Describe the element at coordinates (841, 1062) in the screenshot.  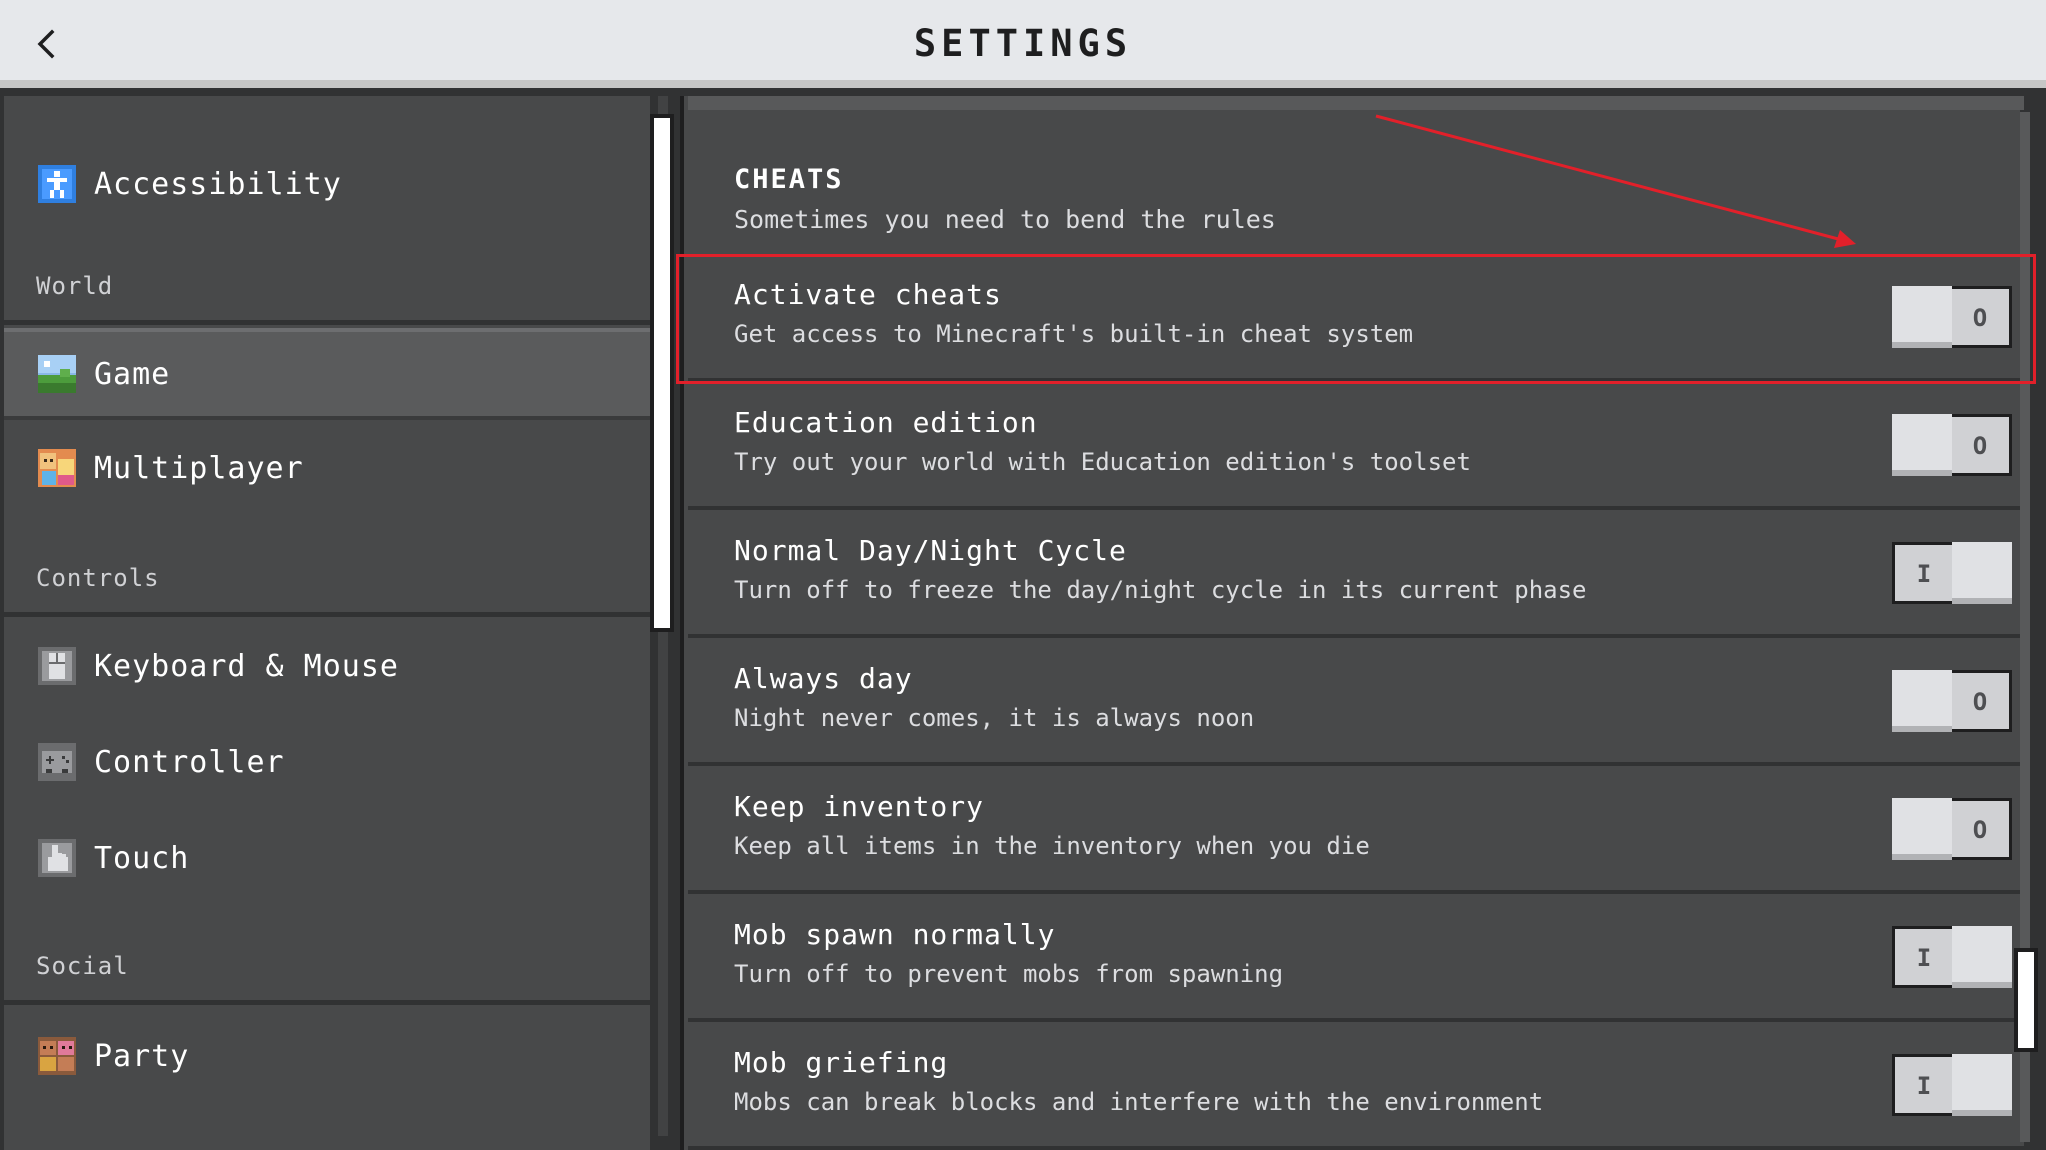
I see `setting-title: Mob griefing` at that location.